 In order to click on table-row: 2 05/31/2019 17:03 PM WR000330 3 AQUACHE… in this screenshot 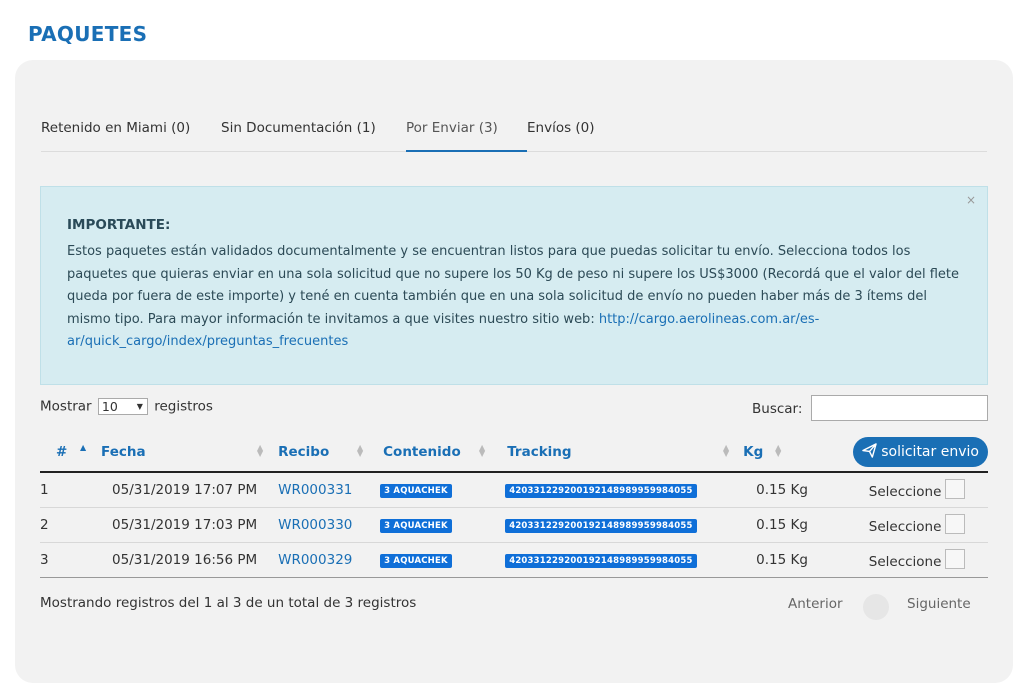, I will do `click(514, 525)`.